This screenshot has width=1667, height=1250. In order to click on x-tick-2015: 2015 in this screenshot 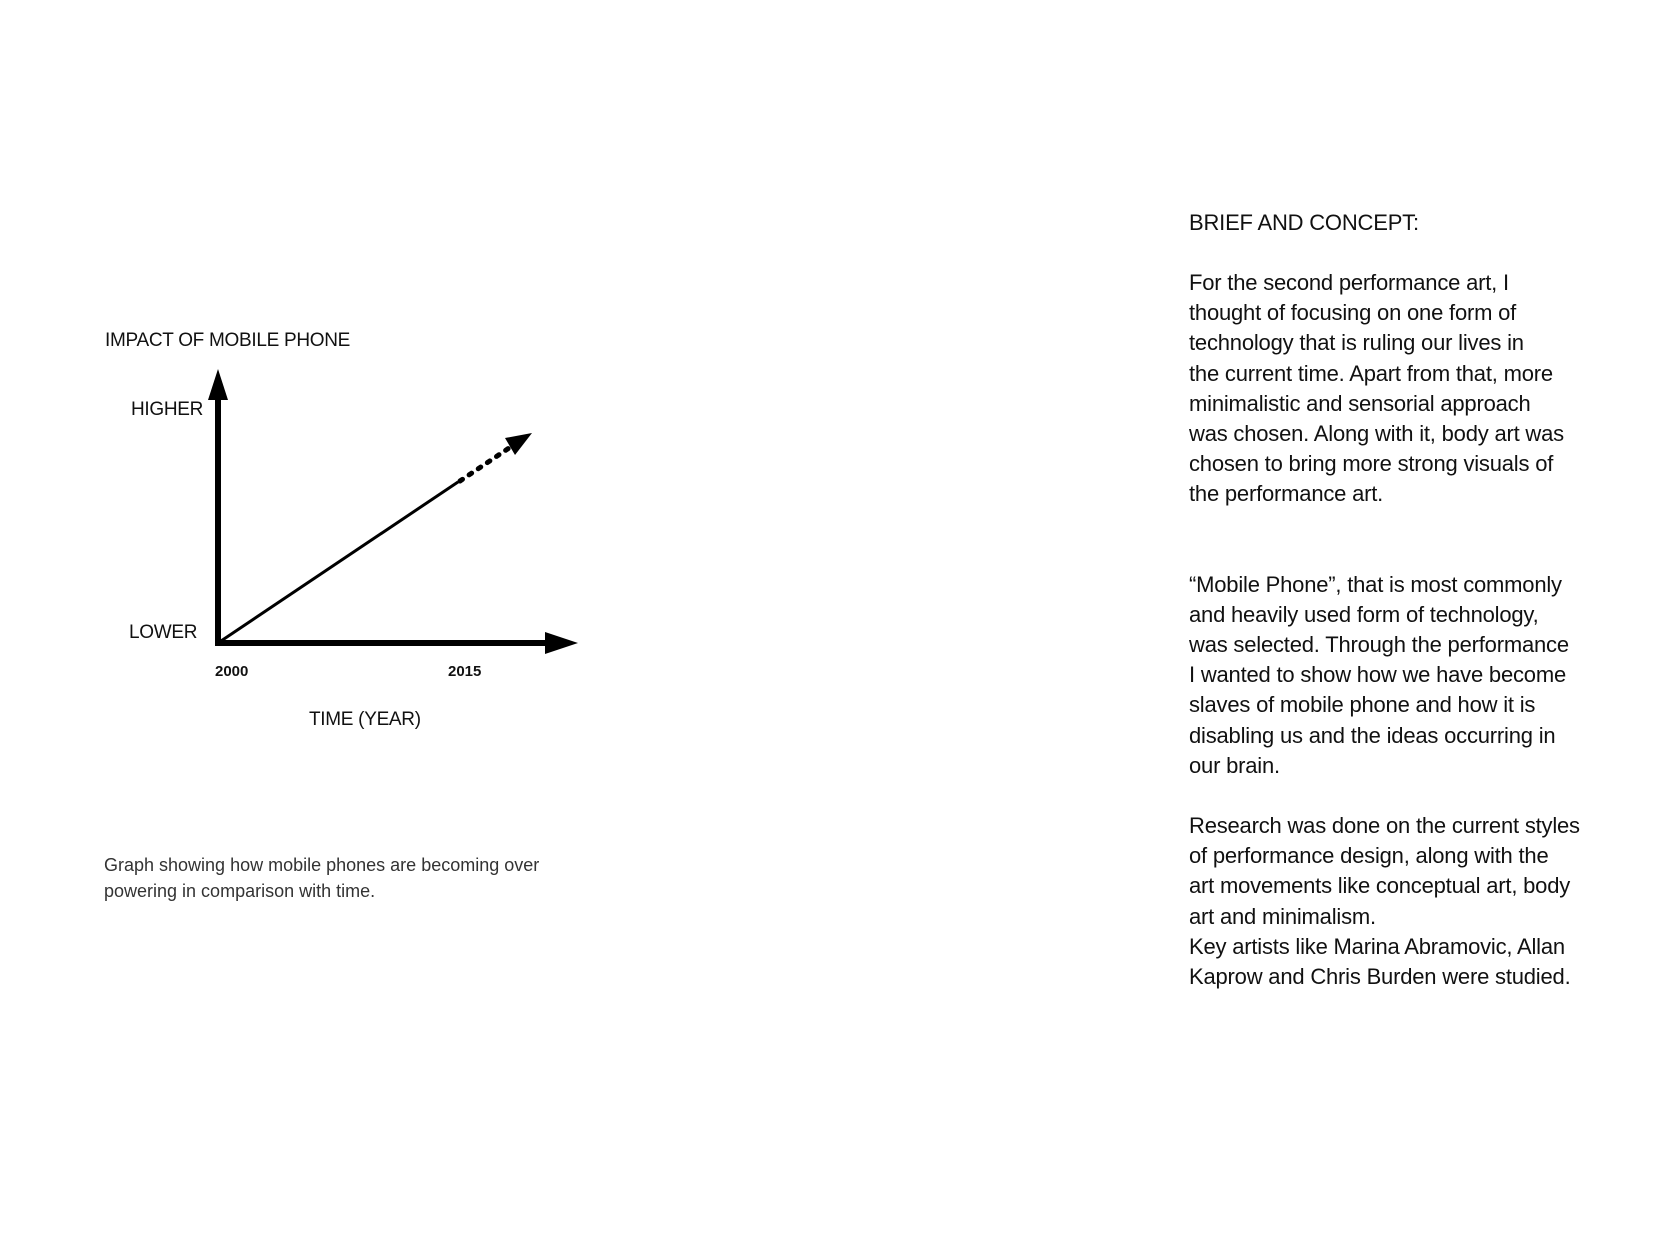, I will do `click(465, 671)`.